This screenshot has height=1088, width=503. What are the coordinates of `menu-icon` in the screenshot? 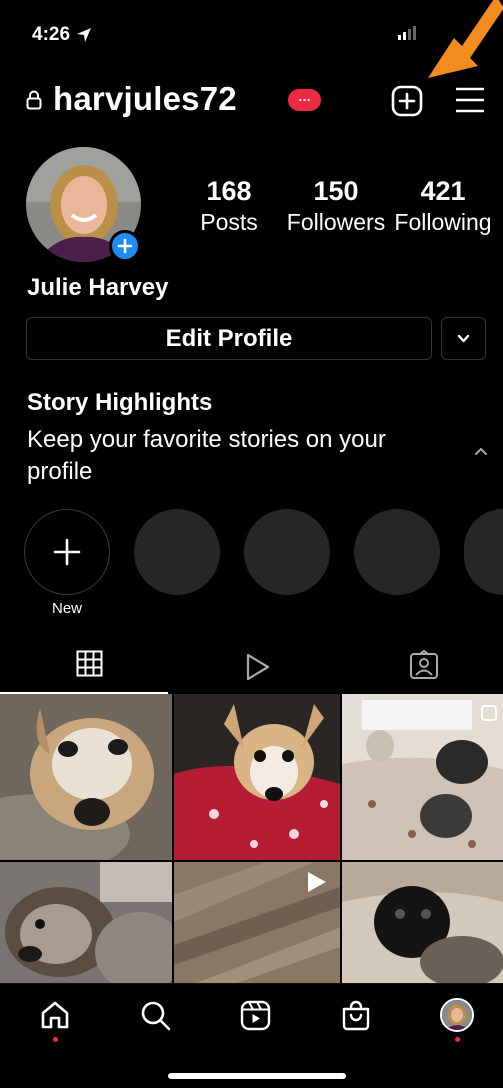 It's located at (470, 100).